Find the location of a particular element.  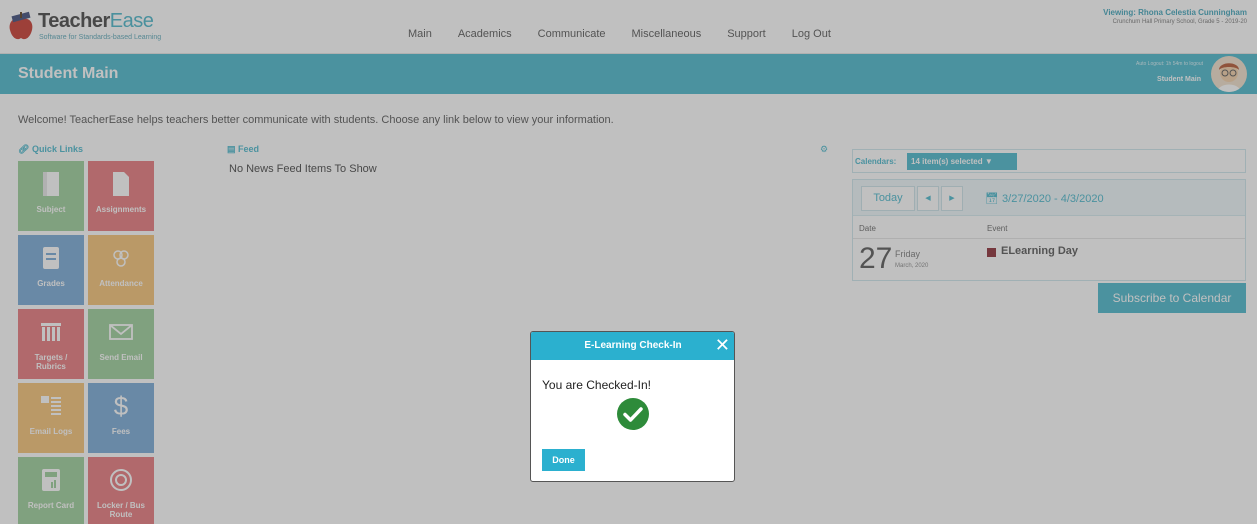

checkin-message: You are Checked-In! is located at coordinates (596, 385).